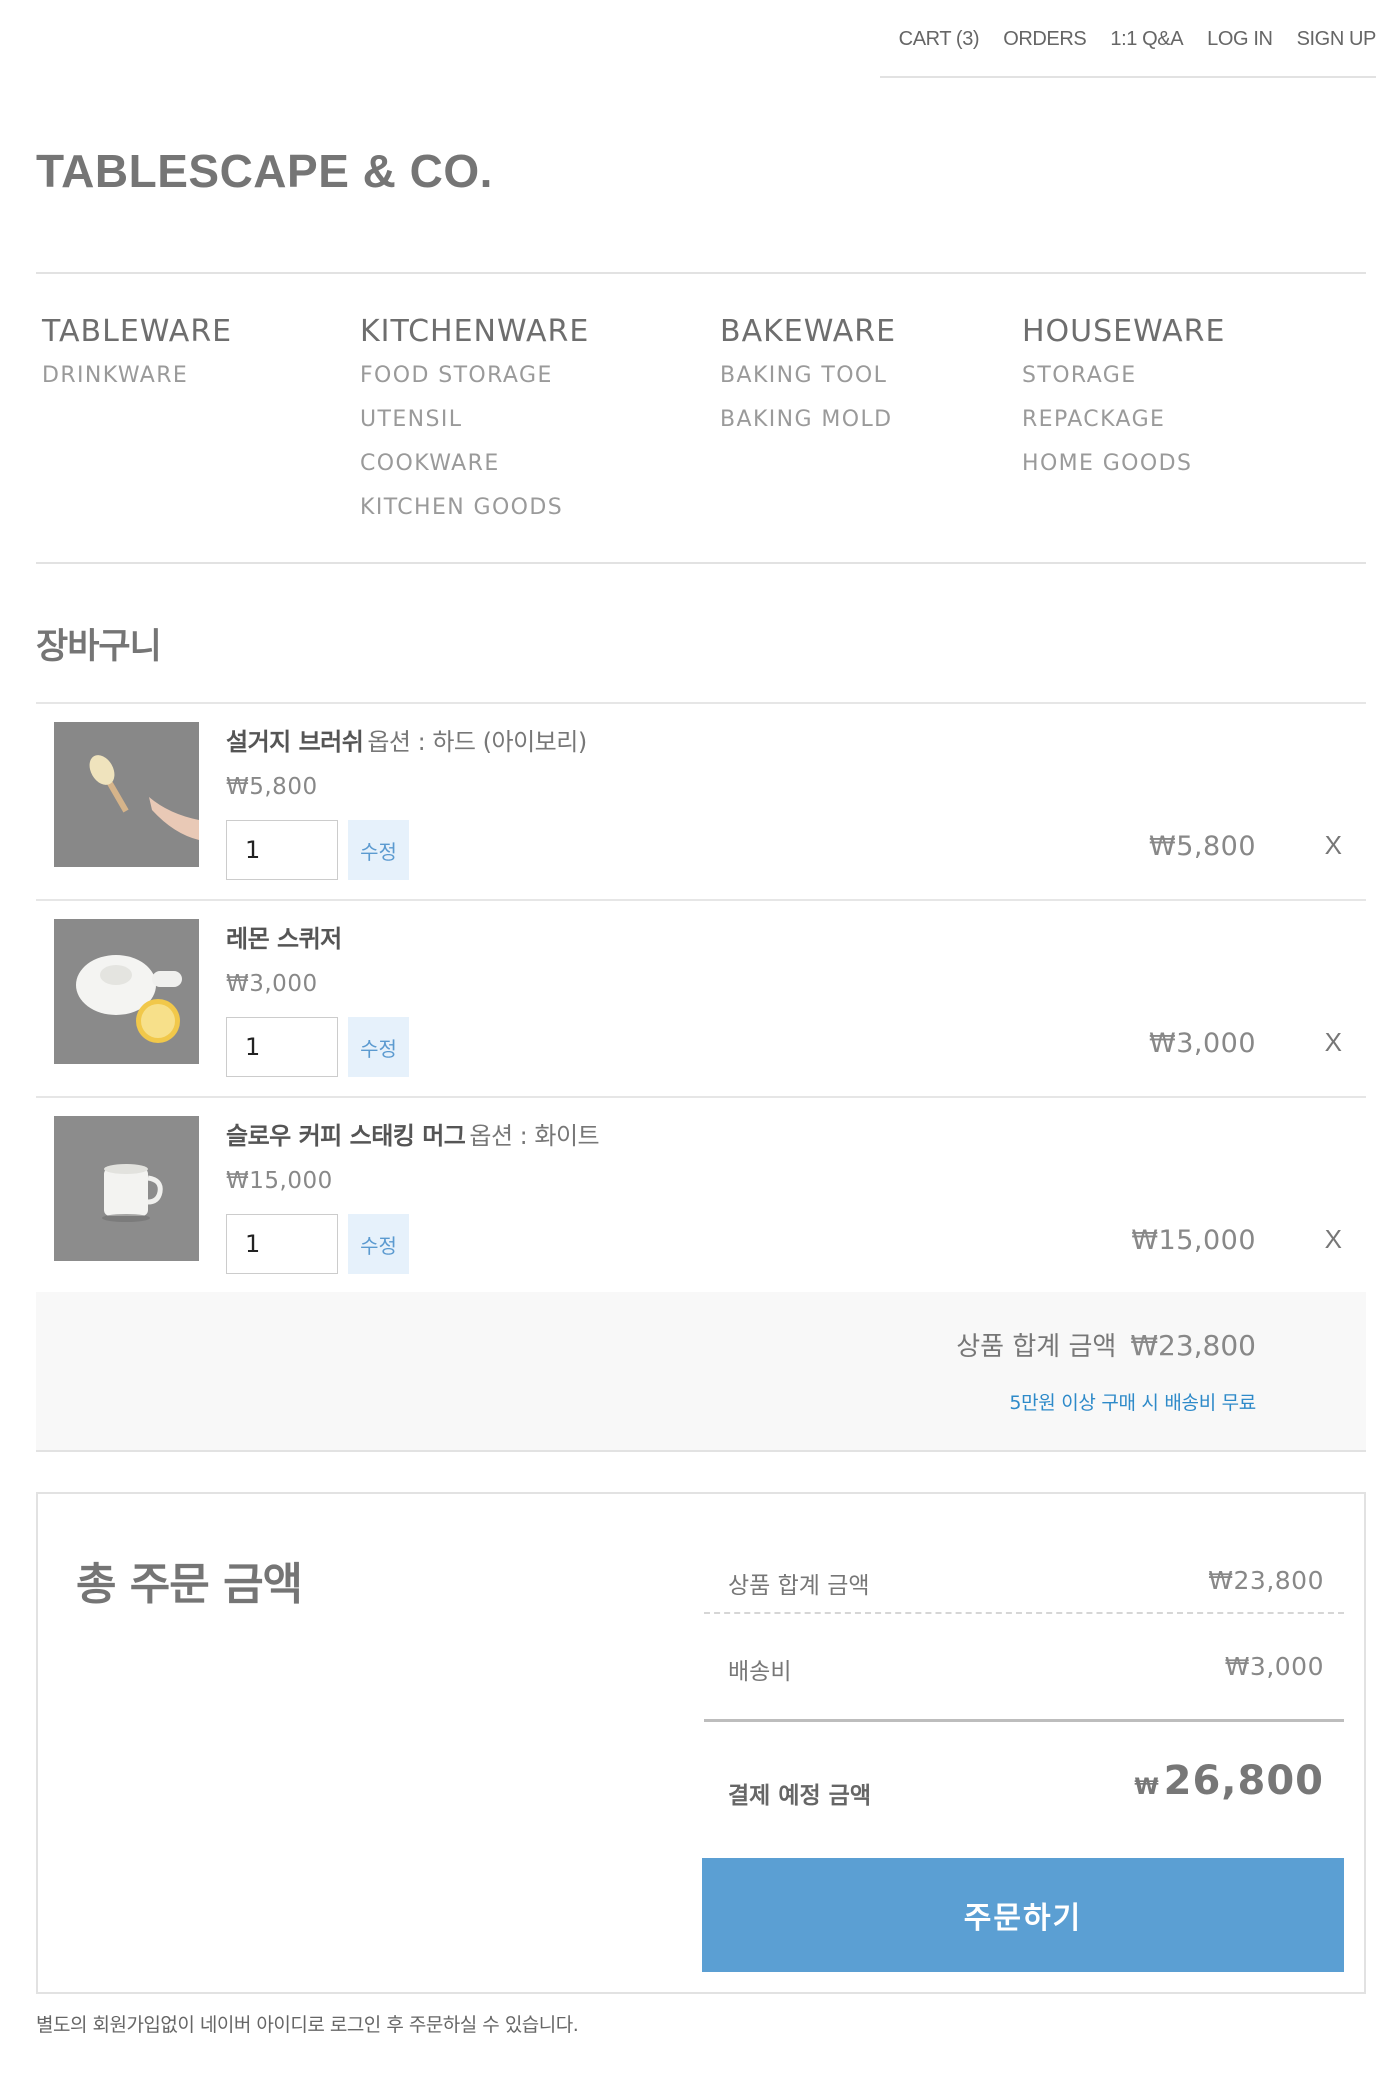 The image size is (1400, 2096). What do you see at coordinates (1024, 1668) in the screenshot?
I see `shipping-row: 배송비 ₩3,000` at bounding box center [1024, 1668].